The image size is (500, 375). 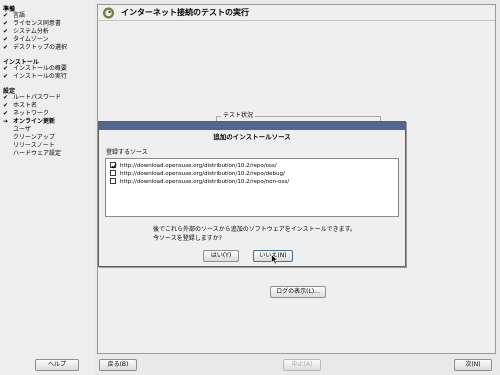 I want to click on step-hardware-config: ハードウェア設定, so click(x=32, y=154).